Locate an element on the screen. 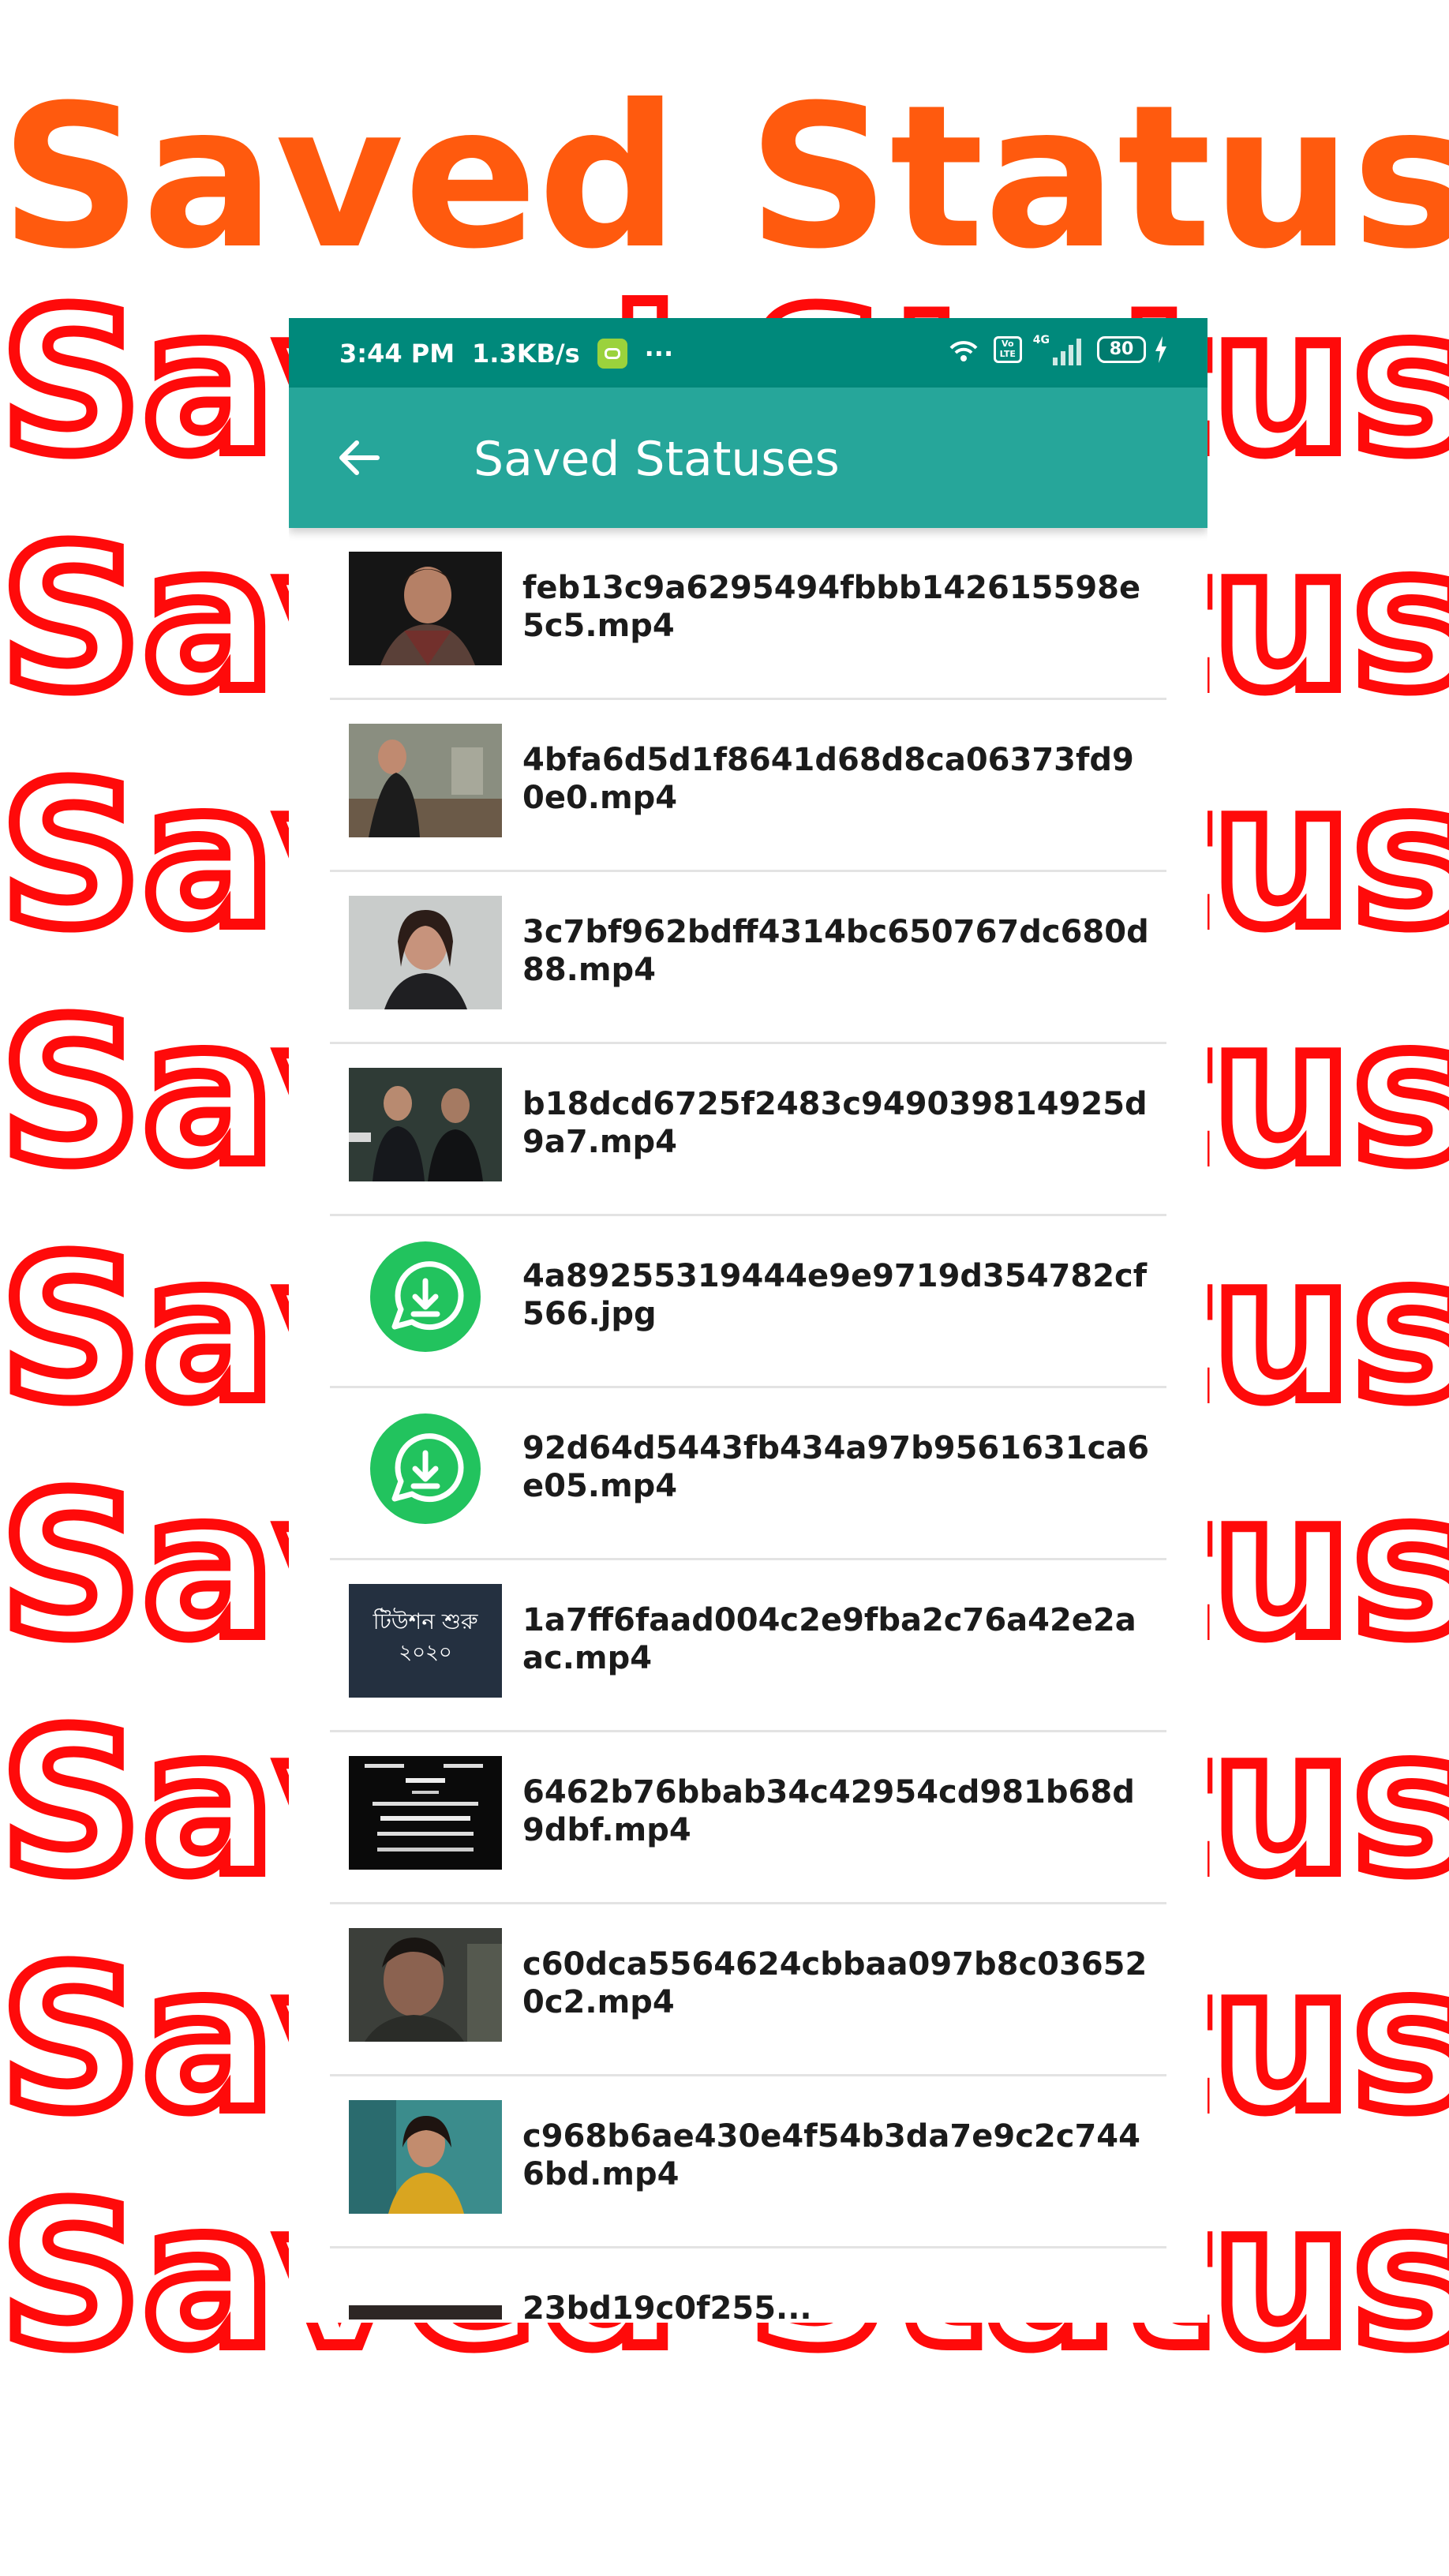 The height and width of the screenshot is (2576, 1449). video-thumbnail: টিউশন শুরু ২০২০ is located at coordinates (425, 1641).